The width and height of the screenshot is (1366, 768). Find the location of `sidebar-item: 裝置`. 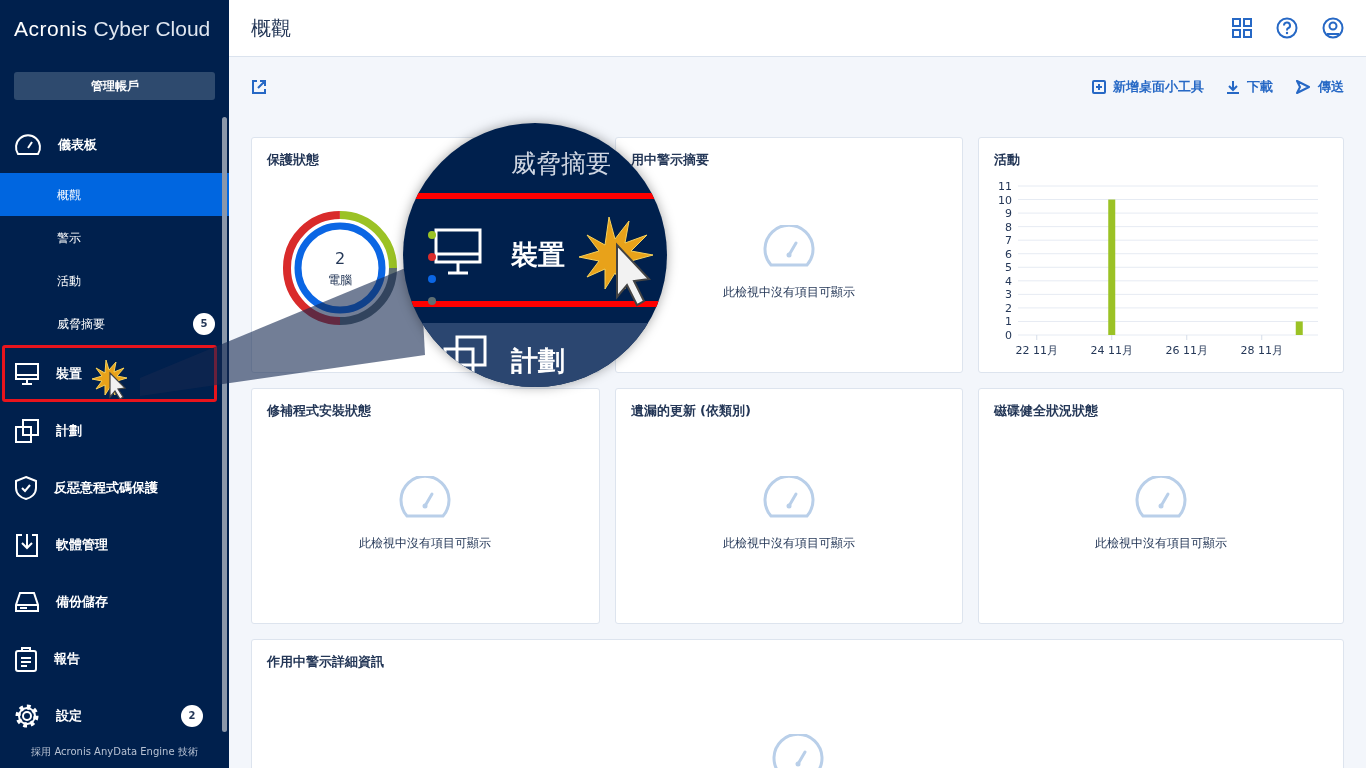

sidebar-item: 裝置 is located at coordinates (109, 373).